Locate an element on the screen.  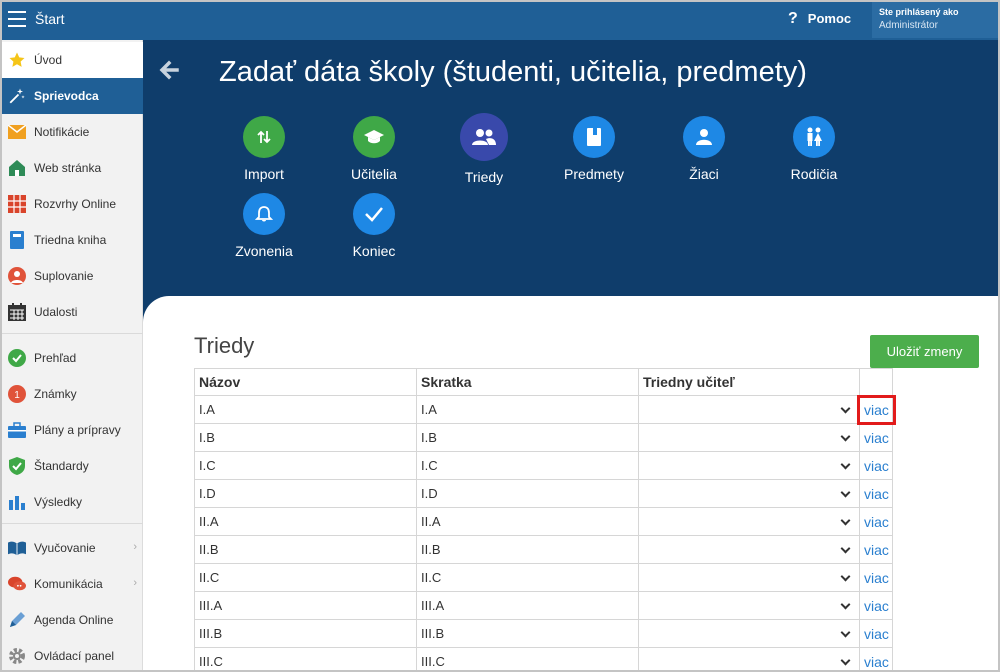
wizard-step-rodicia: Rodičia is located at coordinates (814, 149).